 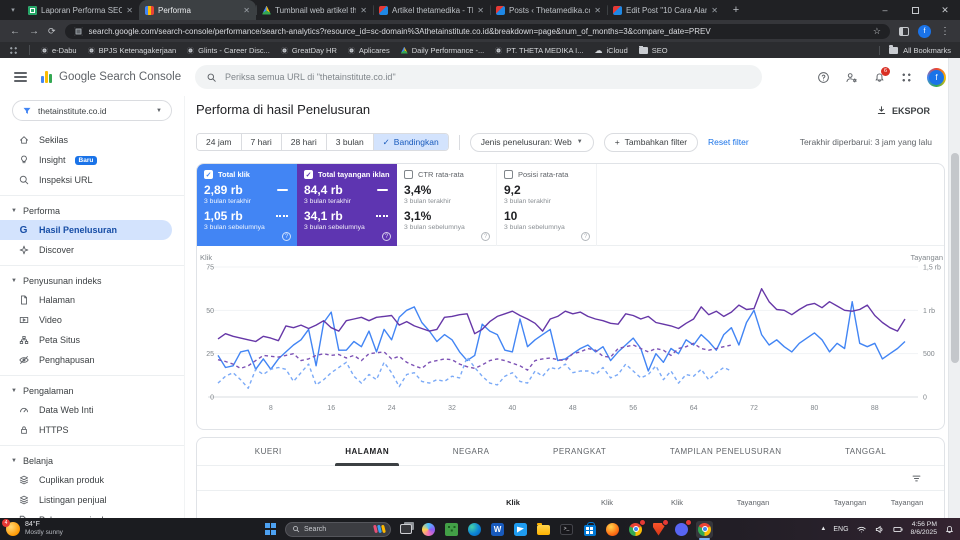 What do you see at coordinates (823, 529) in the screenshot?
I see `tray-overflow-icon: ▲` at bounding box center [823, 529].